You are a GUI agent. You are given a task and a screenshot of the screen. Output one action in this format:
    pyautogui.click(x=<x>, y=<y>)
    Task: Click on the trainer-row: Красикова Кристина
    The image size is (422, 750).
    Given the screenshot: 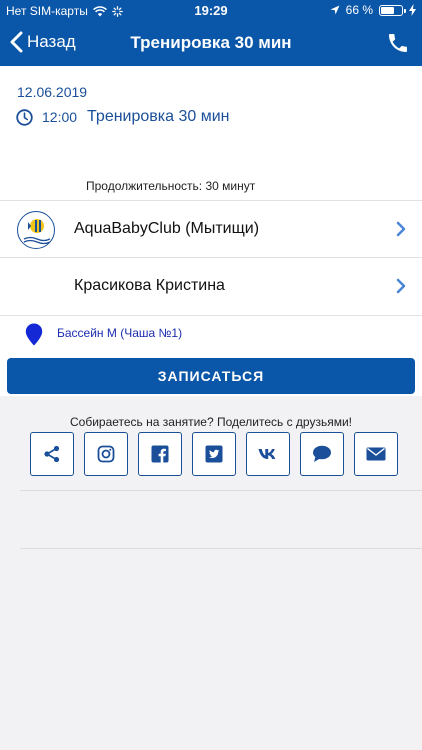 What is the action you would take?
    pyautogui.click(x=211, y=285)
    